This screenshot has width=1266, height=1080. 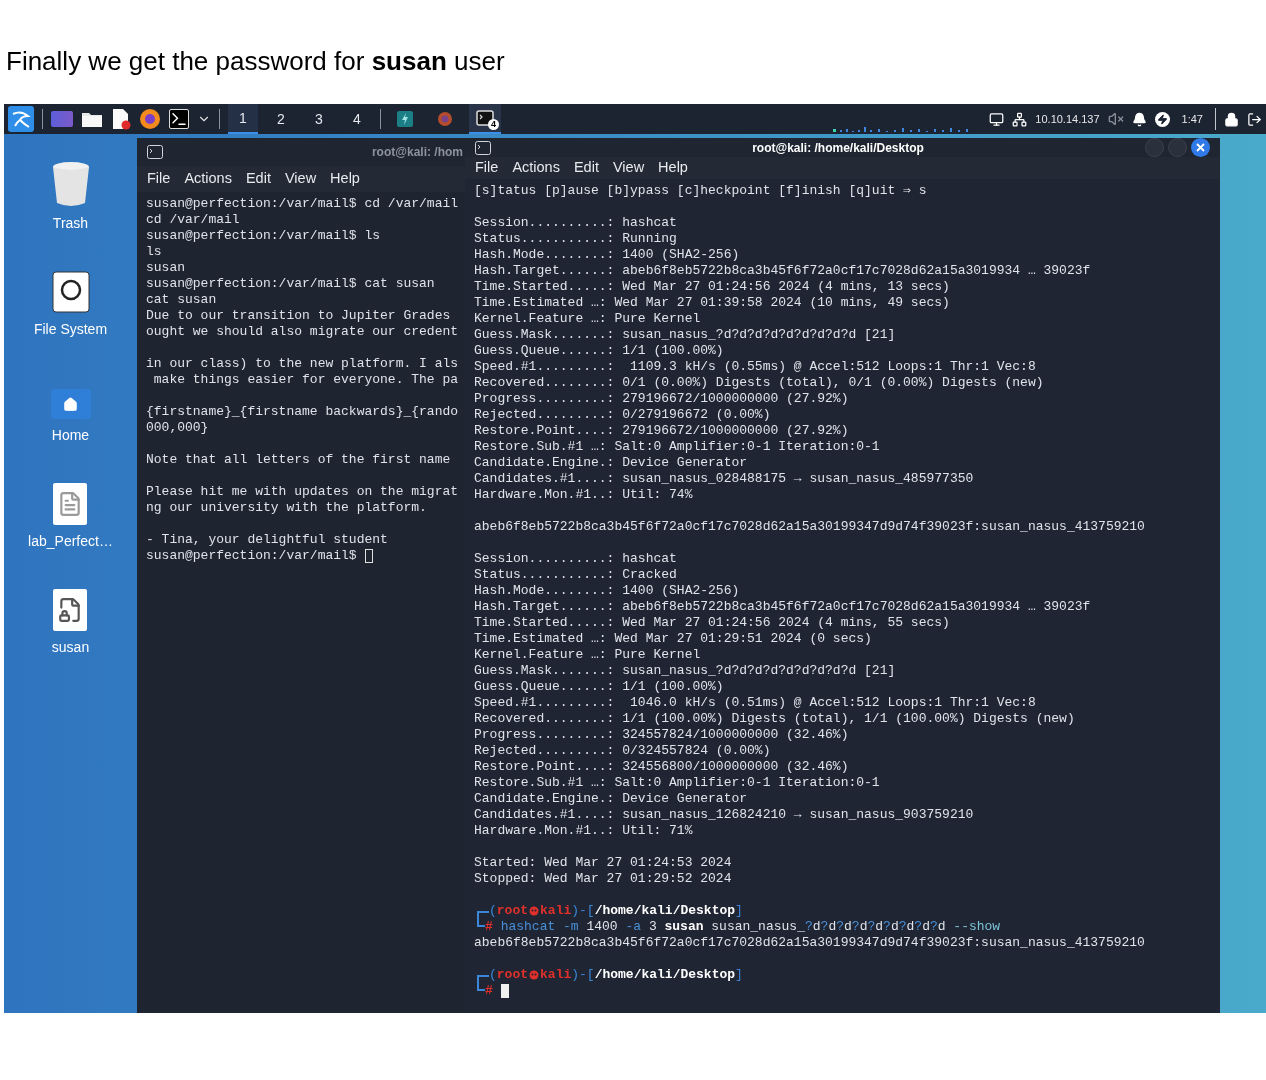 I want to click on terminal-line: Rejected.........: 0/324557824 (0.00%), so click(x=623, y=750).